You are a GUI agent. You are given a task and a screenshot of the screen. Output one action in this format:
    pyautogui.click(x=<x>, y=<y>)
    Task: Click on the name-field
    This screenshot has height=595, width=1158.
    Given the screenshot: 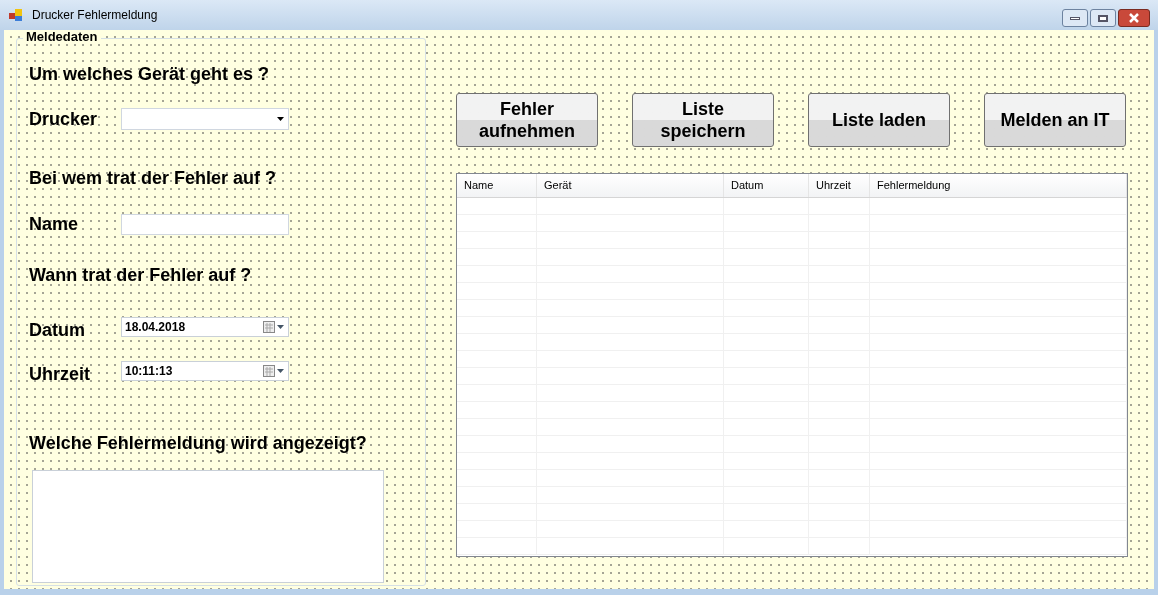 What is the action you would take?
    pyautogui.click(x=205, y=224)
    